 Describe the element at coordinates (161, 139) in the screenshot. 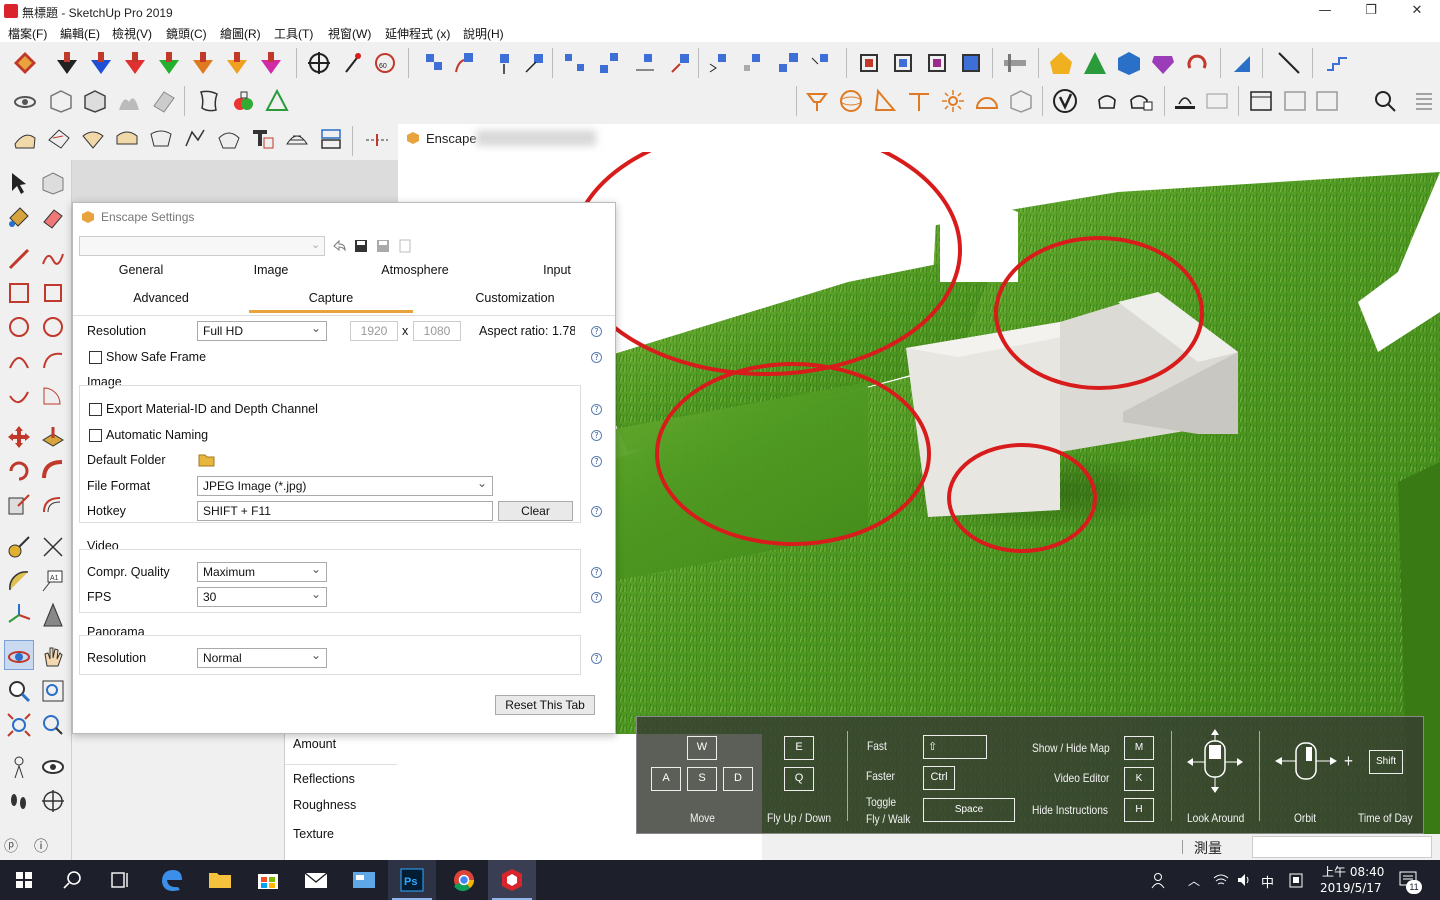

I see `drape-icon` at that location.